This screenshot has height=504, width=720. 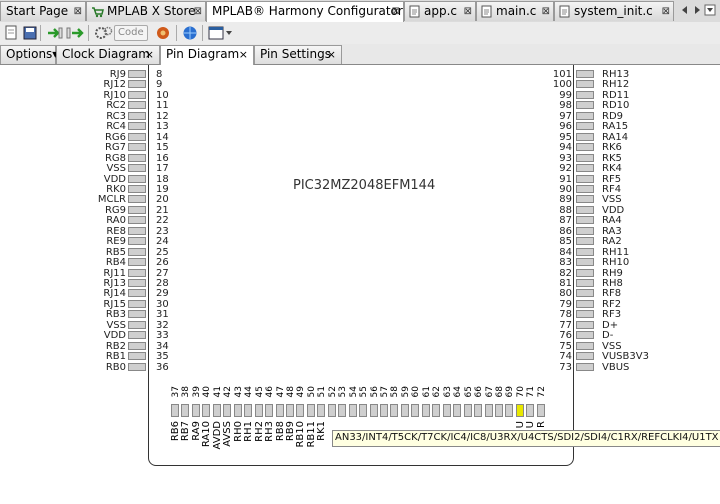 What do you see at coordinates (29, 54) in the screenshot?
I see `options-menu: Options▾` at bounding box center [29, 54].